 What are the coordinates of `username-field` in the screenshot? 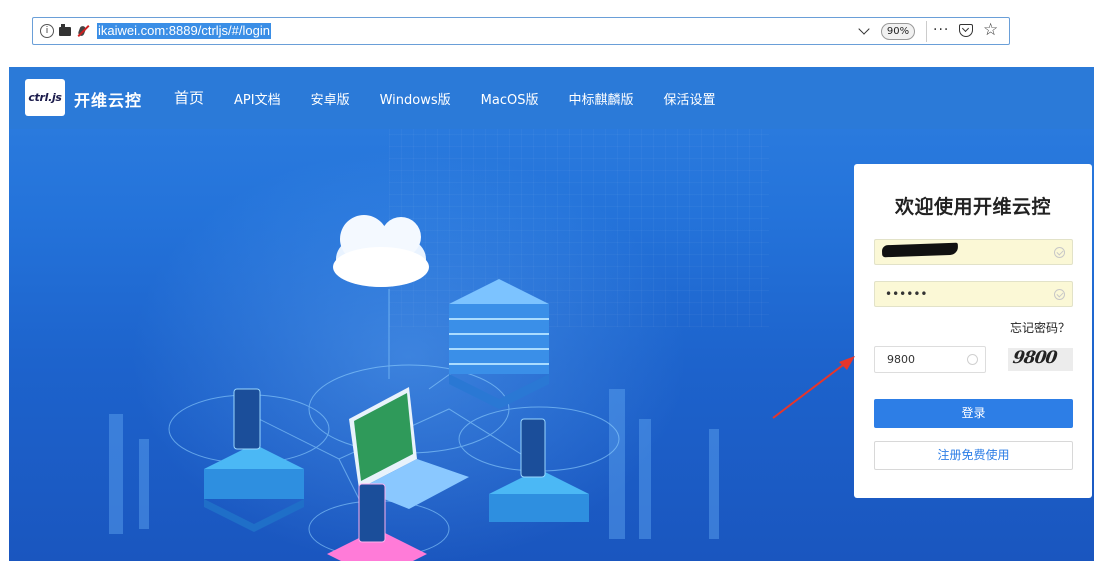 It's located at (973, 252).